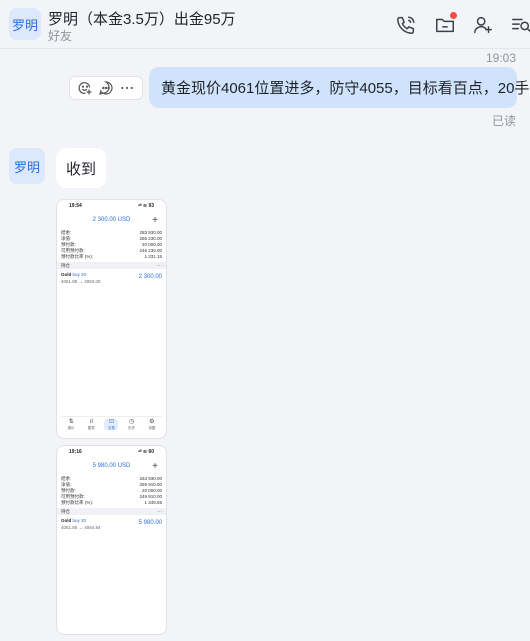 This screenshot has width=530, height=641. I want to click on nav-quotes: ⇅ 报价, so click(71, 424).